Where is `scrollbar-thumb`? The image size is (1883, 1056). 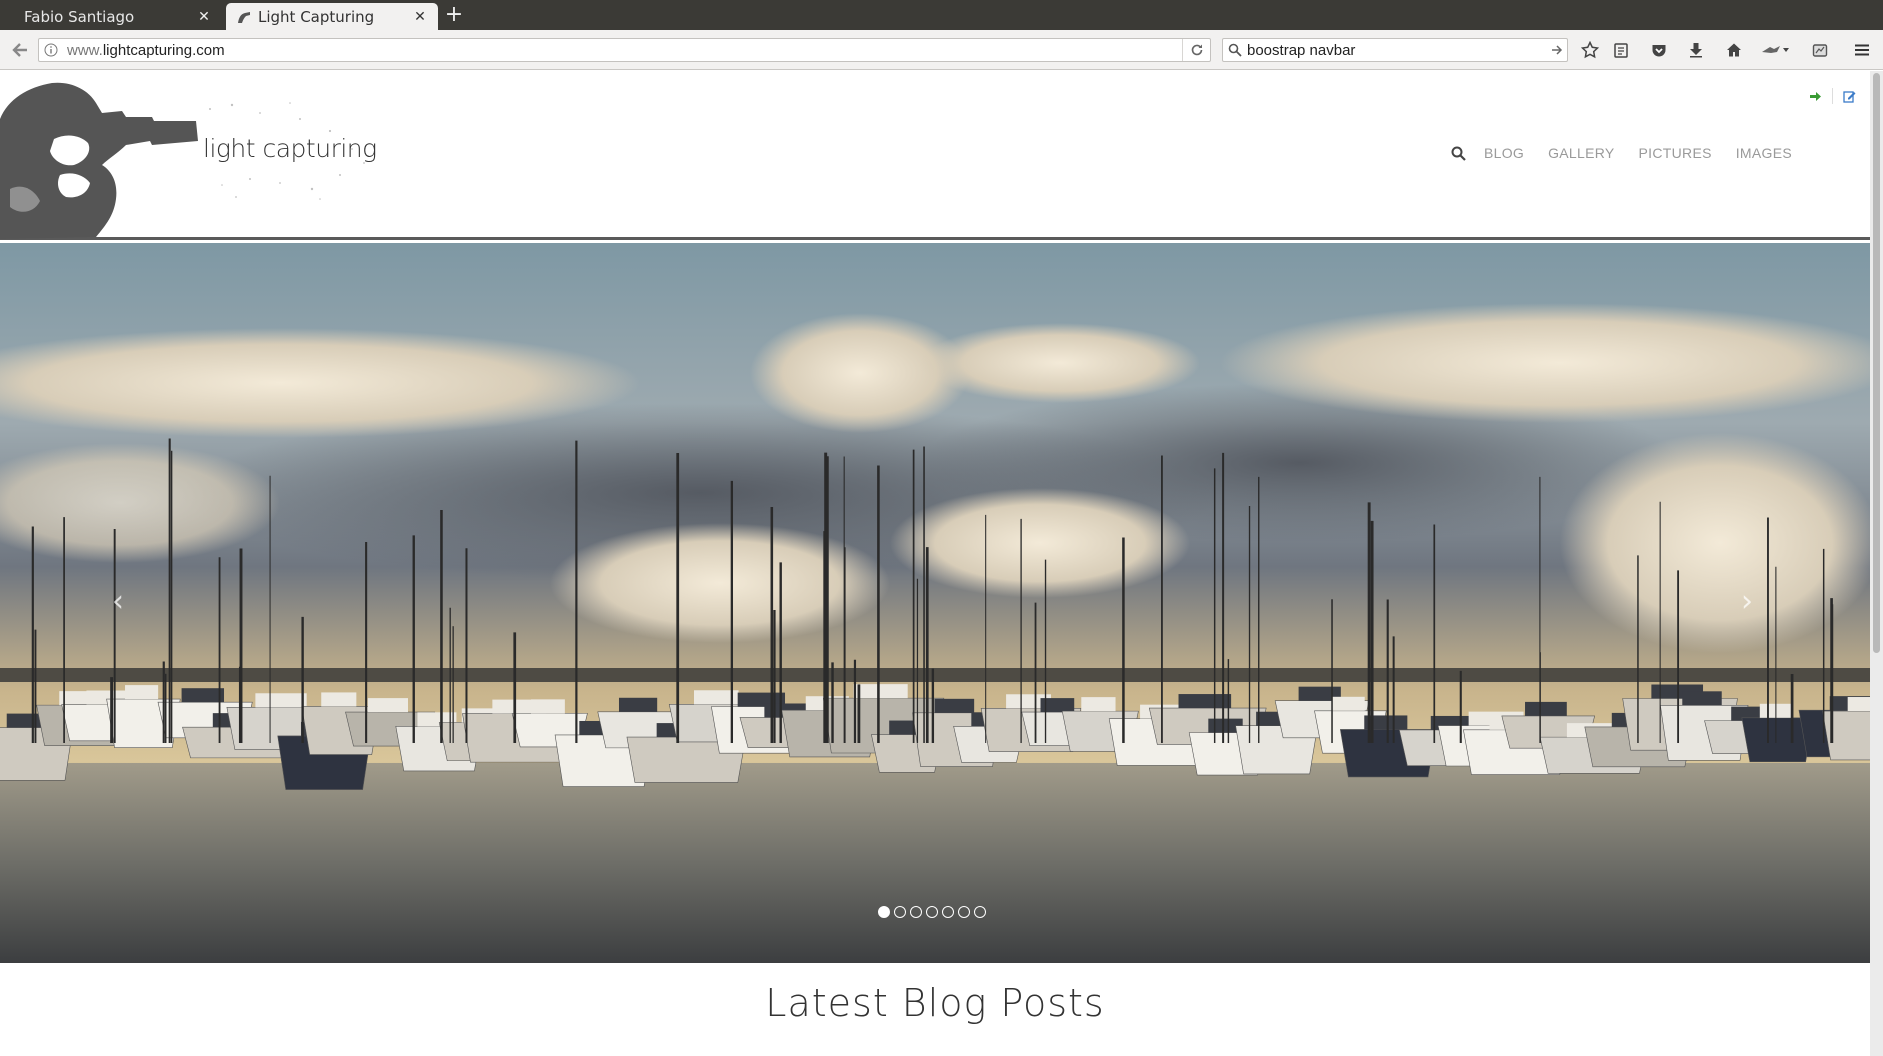 scrollbar-thumb is located at coordinates (1876, 363).